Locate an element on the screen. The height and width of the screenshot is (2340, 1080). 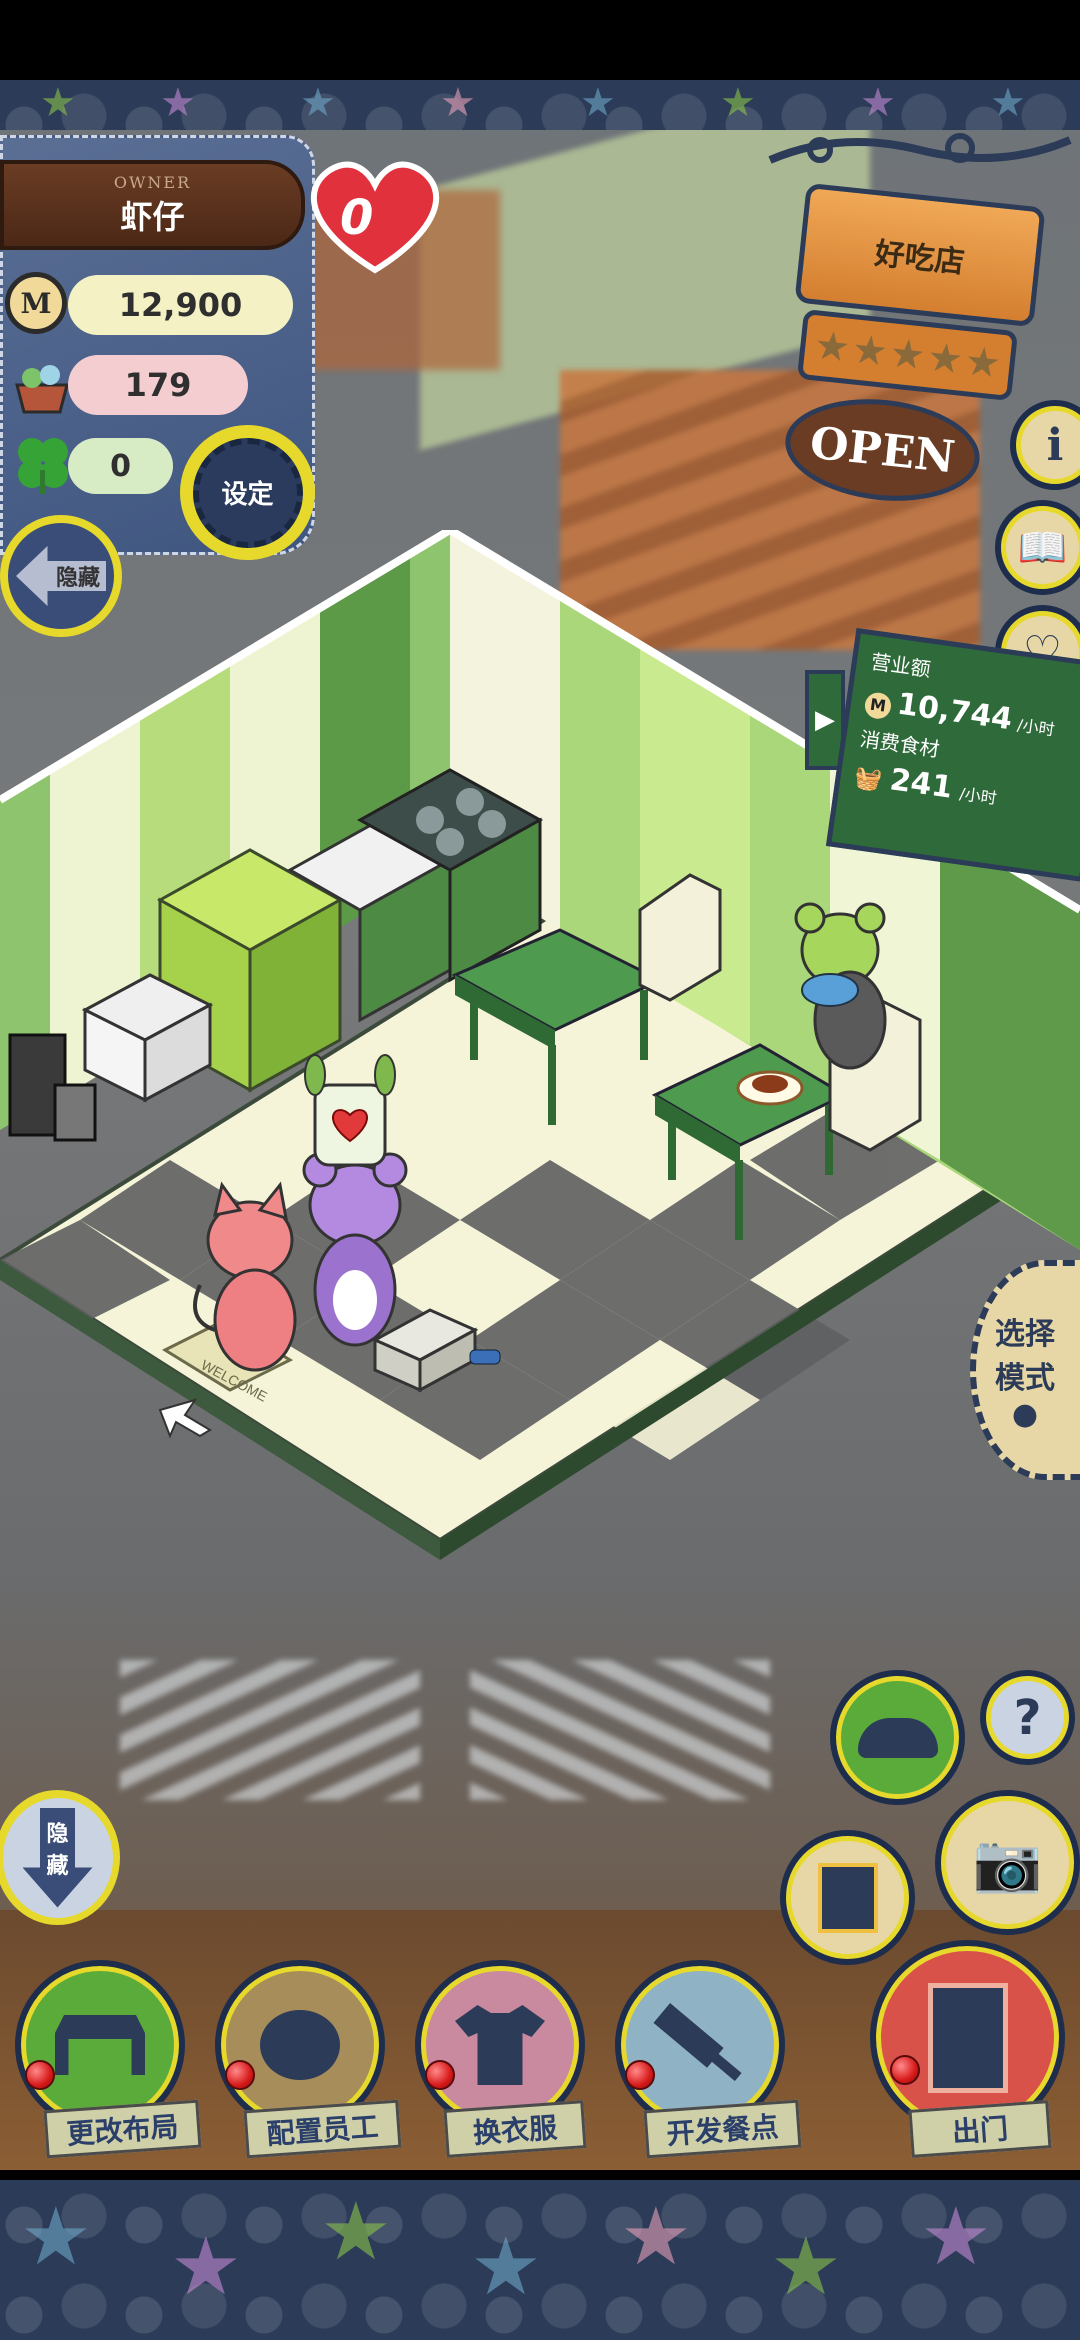
crosswalk-left is located at coordinates (270, 1730).